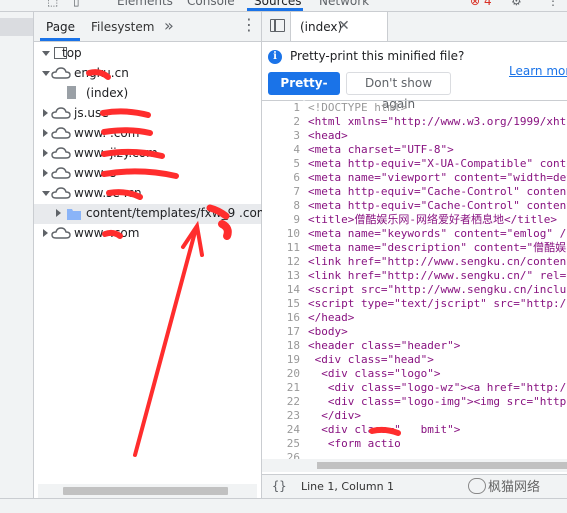 The image size is (567, 513). What do you see at coordinates (165, 343) in the screenshot?
I see `annotation-arrow` at bounding box center [165, 343].